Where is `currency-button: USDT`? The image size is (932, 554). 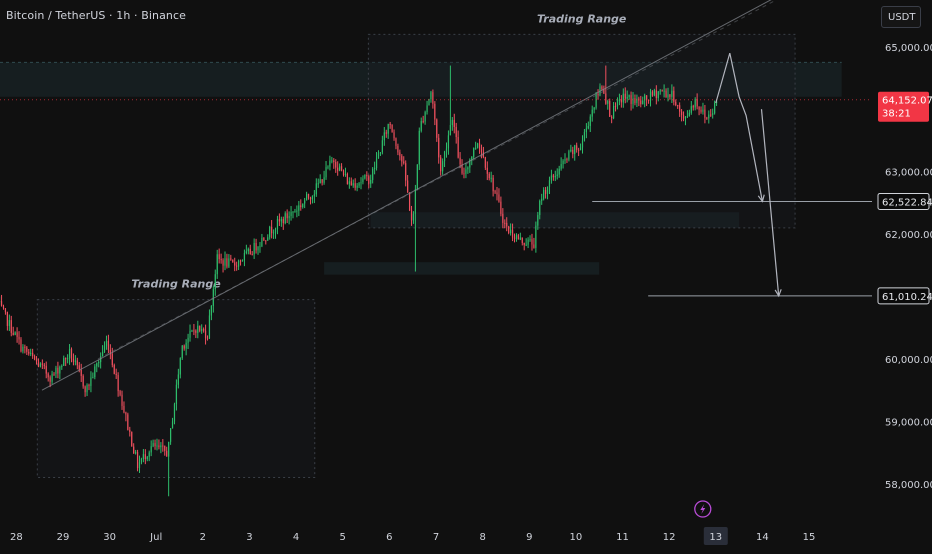
currency-button: USDT is located at coordinates (901, 17).